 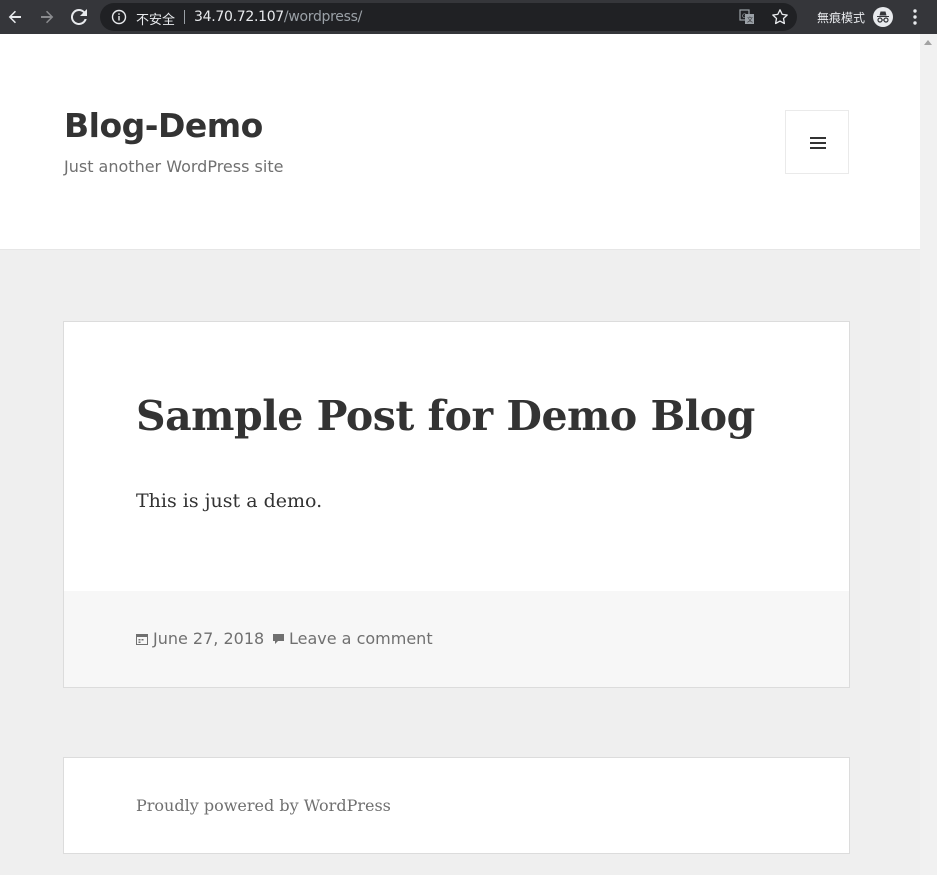 I want to click on reload-icon, so click(x=79, y=17).